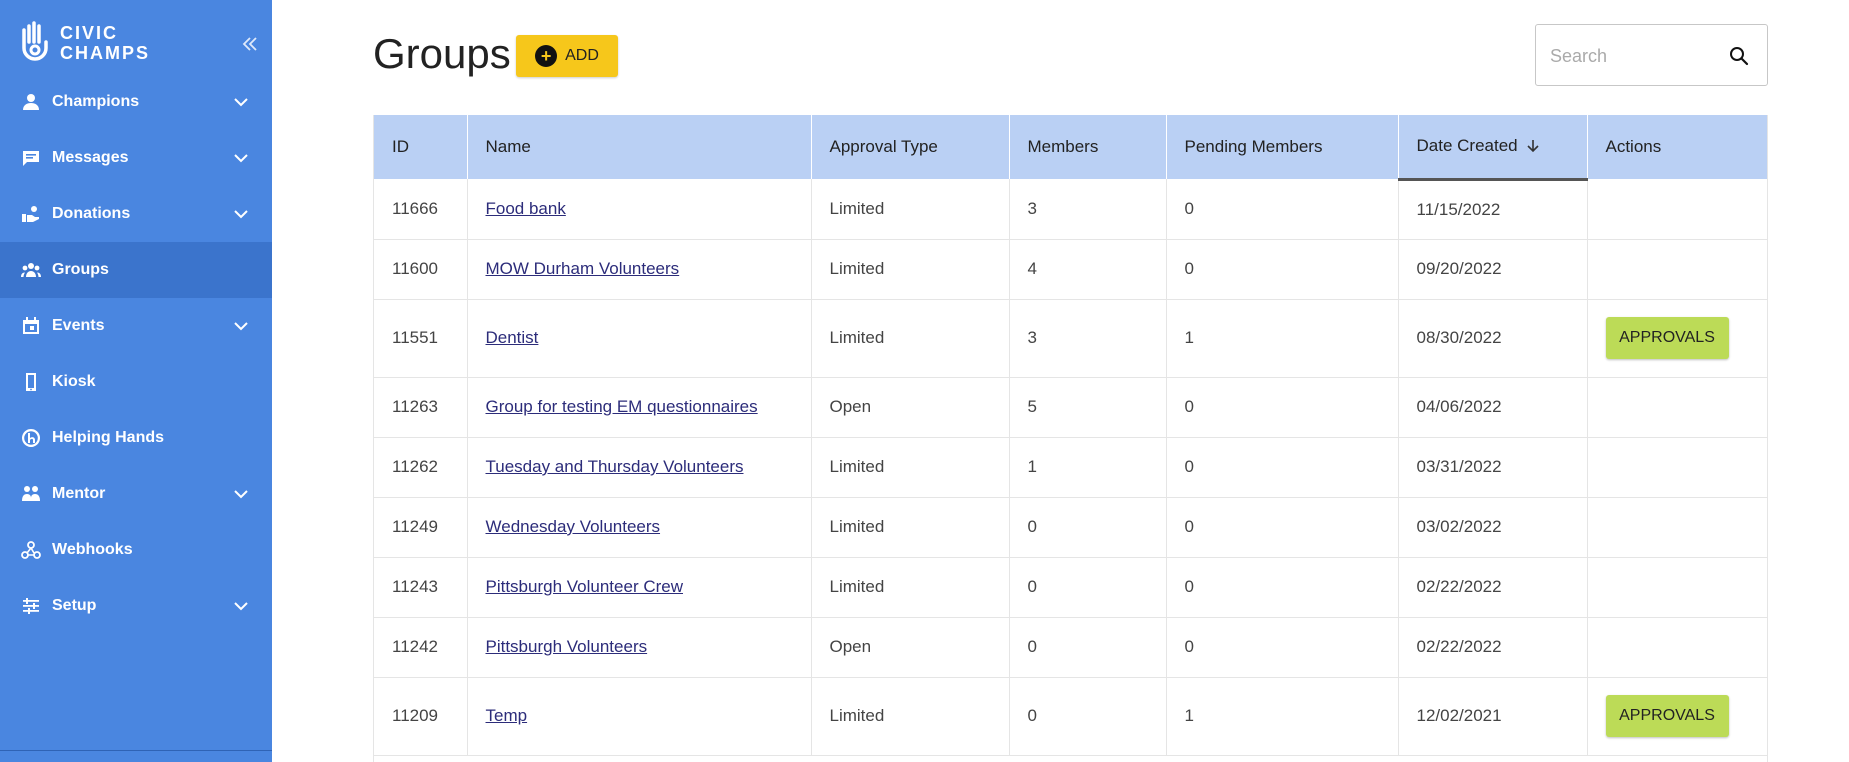 Image resolution: width=1849 pixels, height=762 pixels. Describe the element at coordinates (1493, 209) in the screenshot. I see `cell-date-created: 11/15/2022` at that location.